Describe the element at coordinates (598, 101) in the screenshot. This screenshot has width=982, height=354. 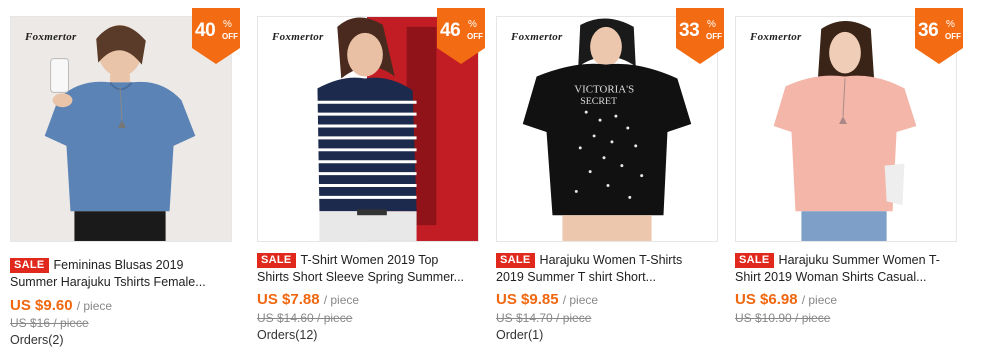
I see `svg-text: SECRET` at that location.